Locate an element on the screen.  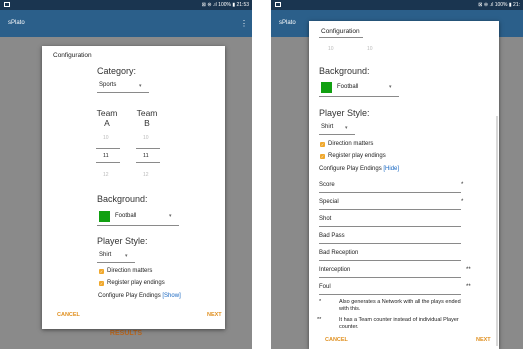
configure-play-endings-row: Configure Play Endings [Show] is located at coordinates (139, 296).